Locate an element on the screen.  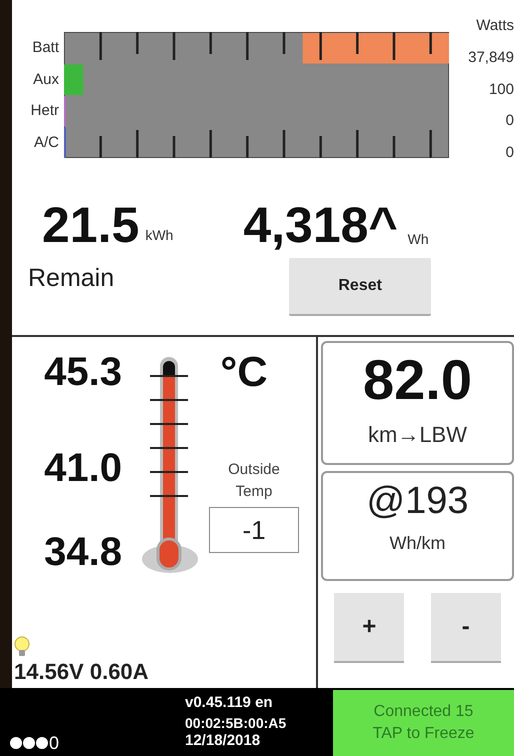
adjust-button: - is located at coordinates (465, 628).